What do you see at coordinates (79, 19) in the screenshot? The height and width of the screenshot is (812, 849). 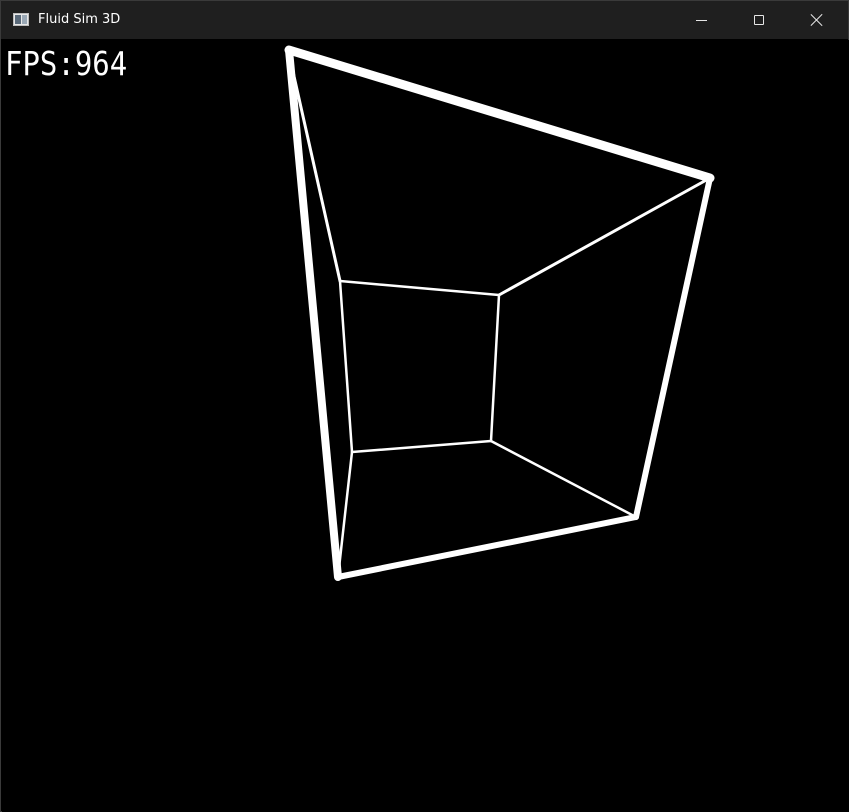 I see `window-title: Fluid Sim 3D` at bounding box center [79, 19].